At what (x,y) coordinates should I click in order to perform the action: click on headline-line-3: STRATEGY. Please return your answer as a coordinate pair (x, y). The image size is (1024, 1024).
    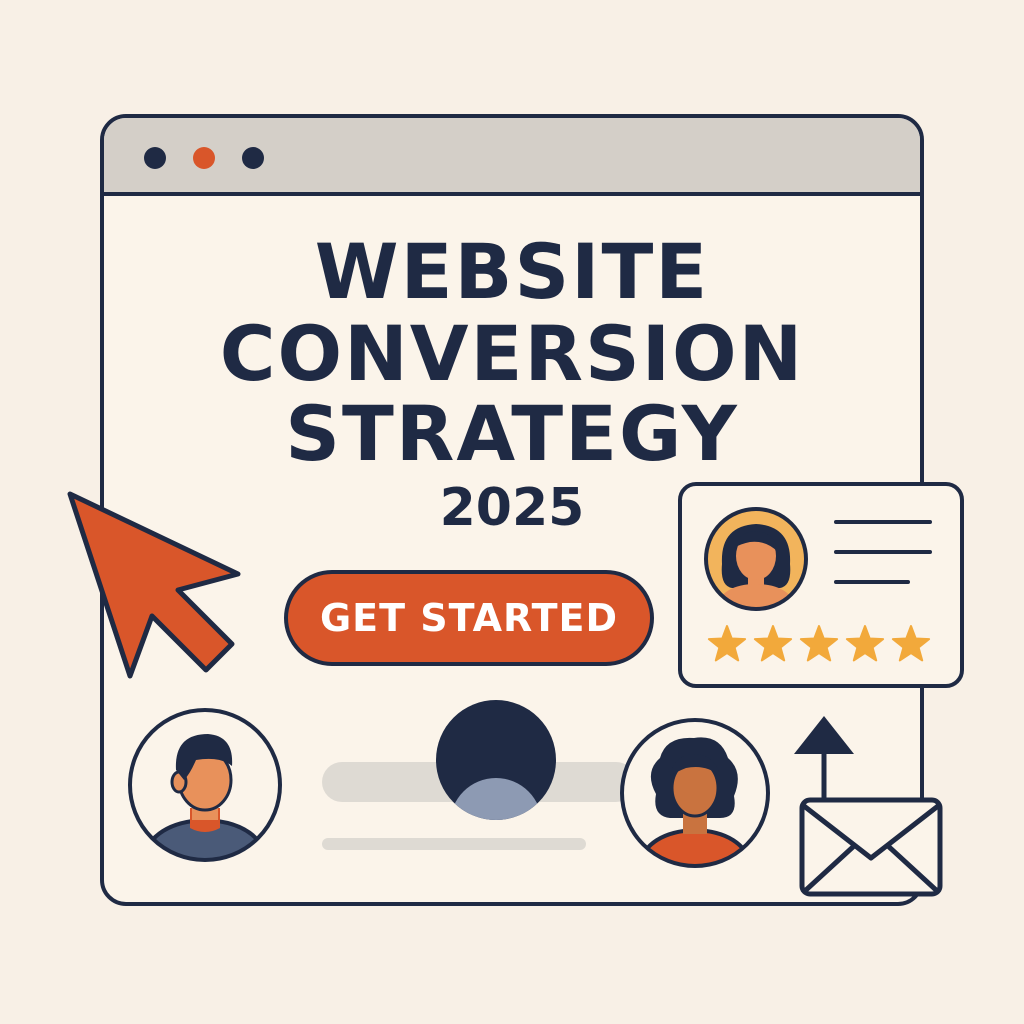
    Looking at the image, I should click on (512, 433).